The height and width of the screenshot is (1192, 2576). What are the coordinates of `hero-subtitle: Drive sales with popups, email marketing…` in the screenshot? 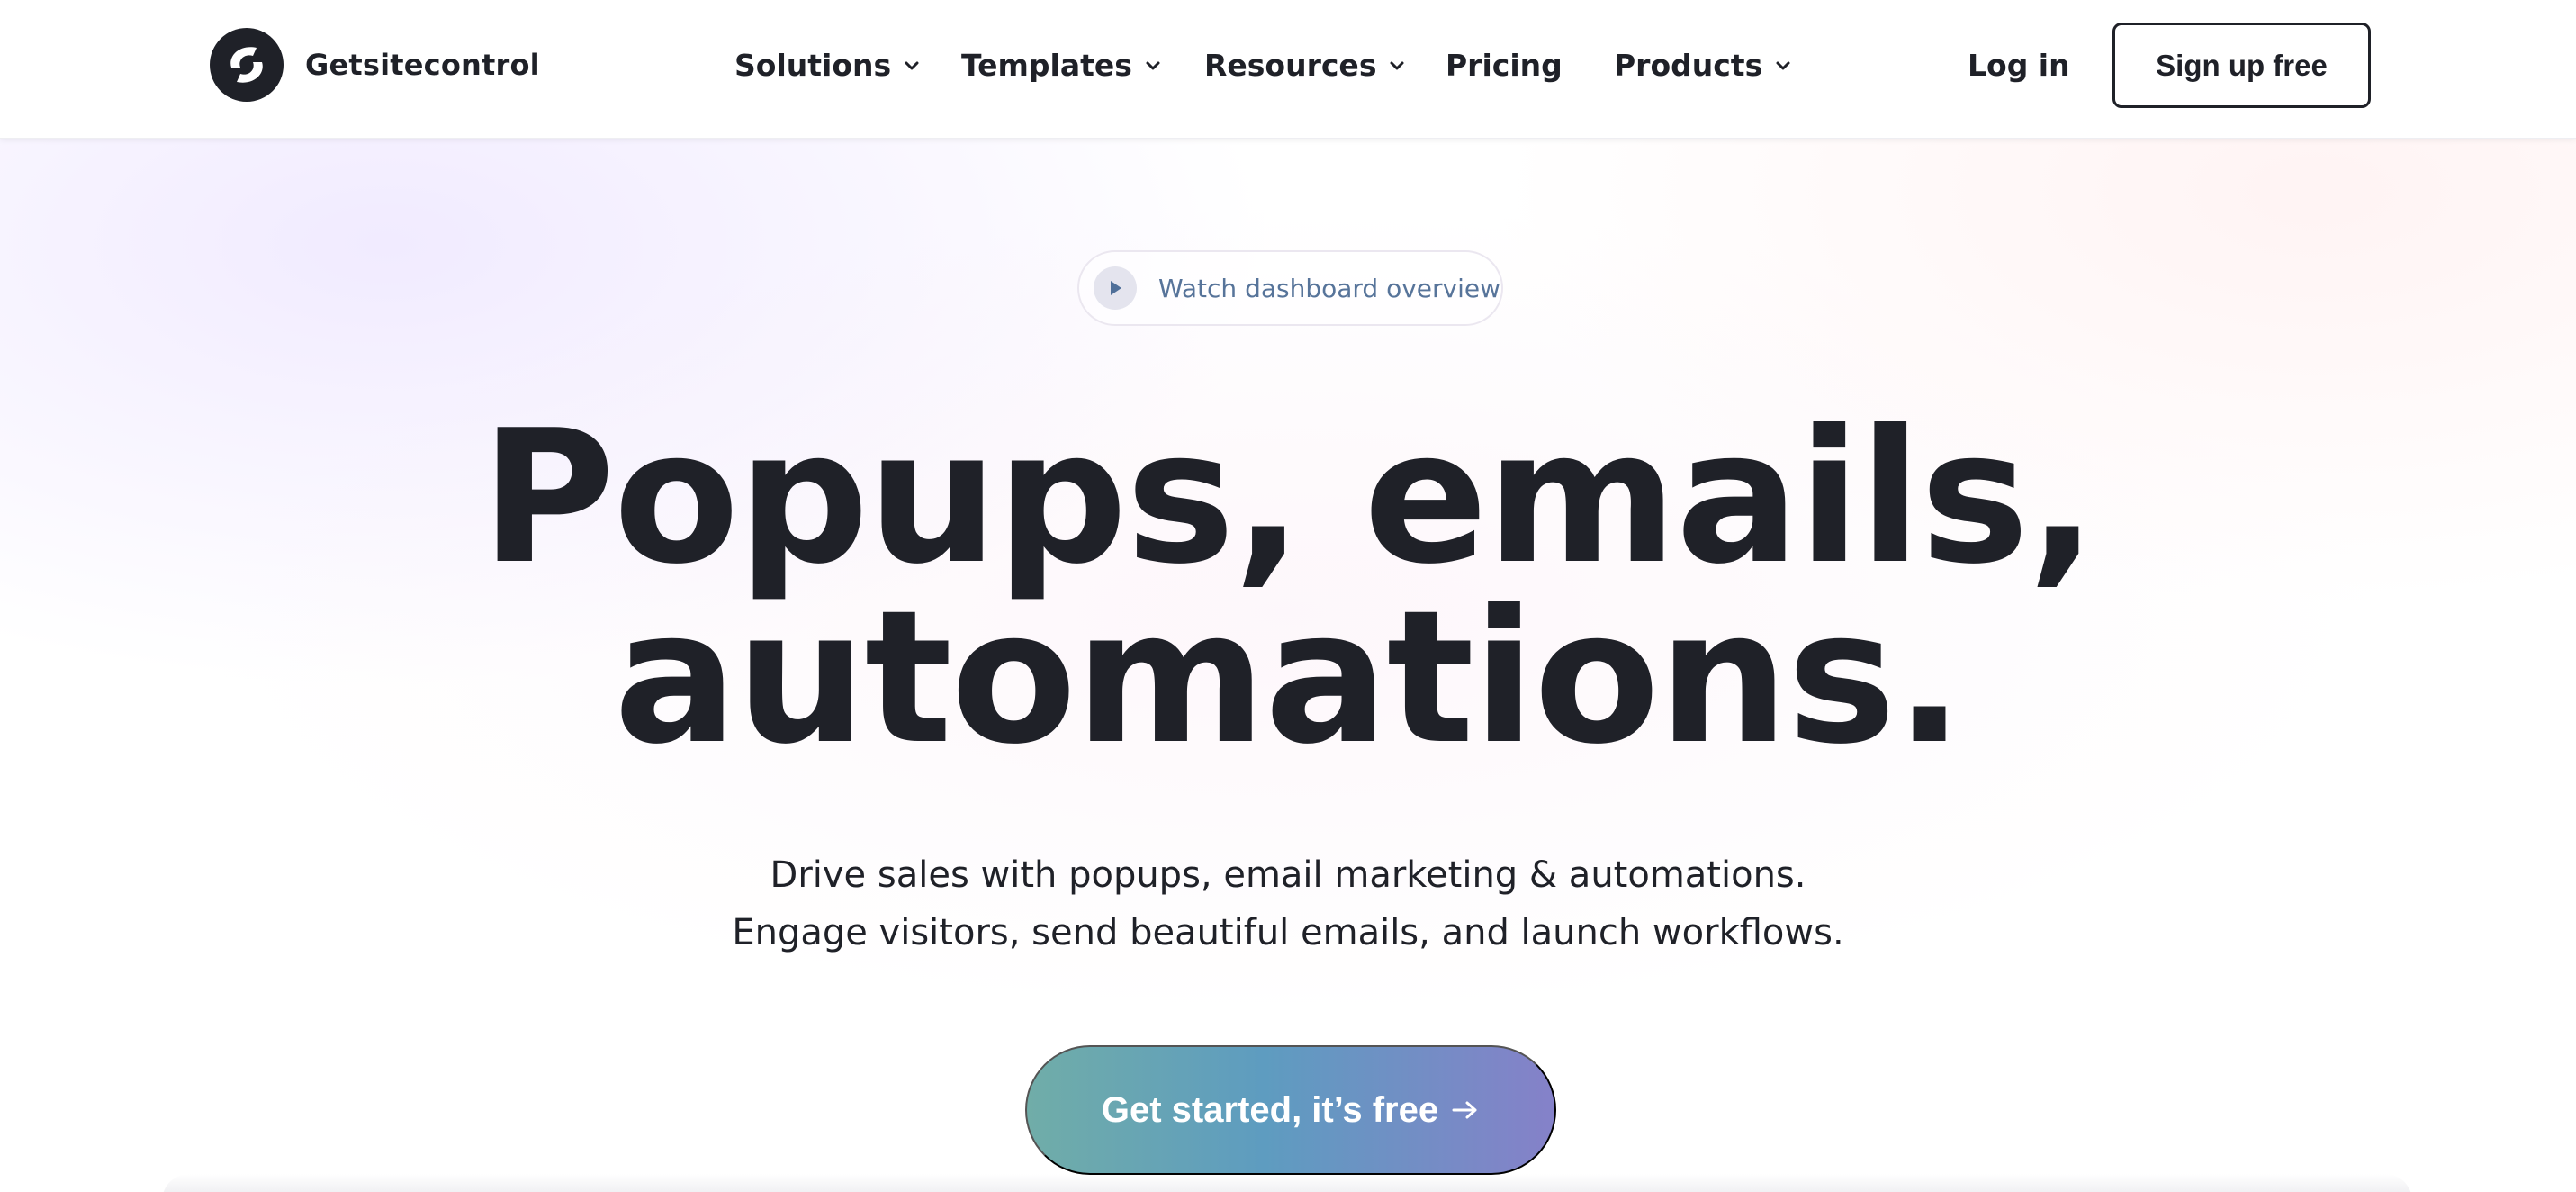 It's located at (1288, 904).